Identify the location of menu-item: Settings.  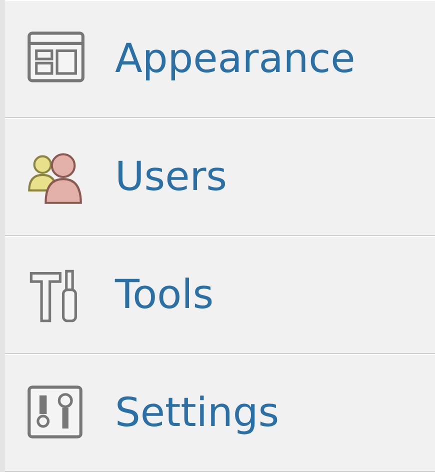
(197, 413).